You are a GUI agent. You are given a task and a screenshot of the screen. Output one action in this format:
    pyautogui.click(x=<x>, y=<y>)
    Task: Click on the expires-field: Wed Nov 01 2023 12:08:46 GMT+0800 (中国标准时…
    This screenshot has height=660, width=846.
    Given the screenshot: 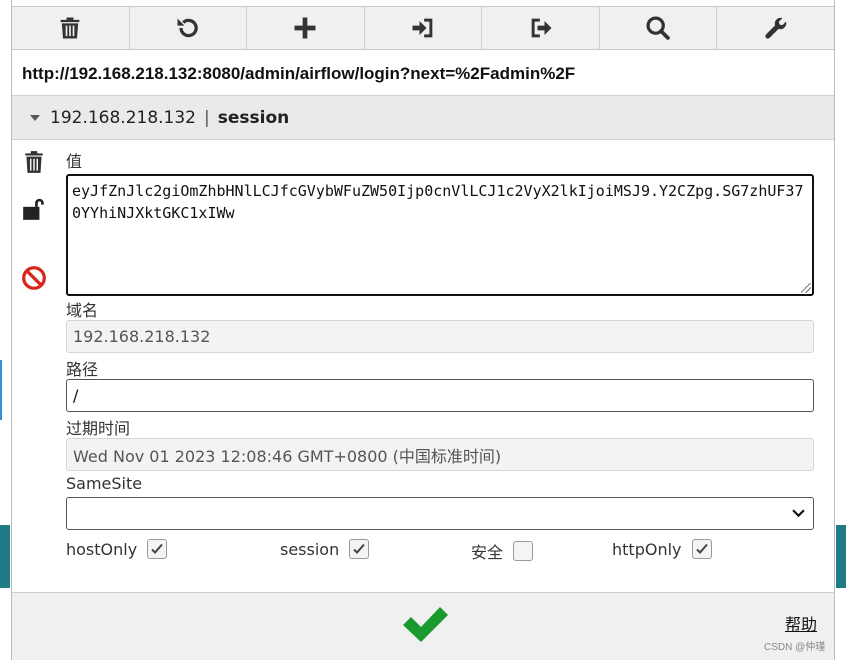 What is the action you would take?
    pyautogui.click(x=440, y=454)
    